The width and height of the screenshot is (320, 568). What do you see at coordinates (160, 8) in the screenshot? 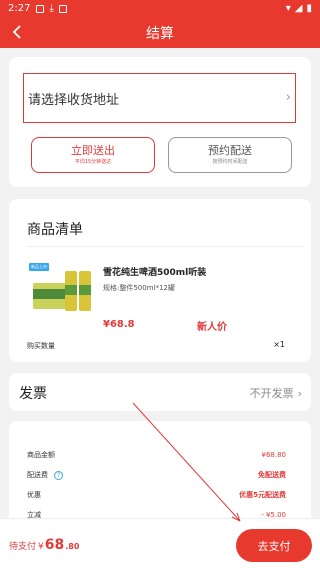
I see `status-bar: 2:27 ⤓ ▾ ◢ ▮` at bounding box center [160, 8].